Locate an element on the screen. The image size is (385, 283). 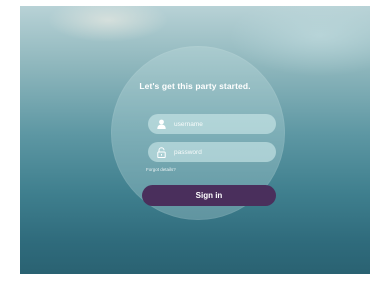
username-input is located at coordinates (222, 124).